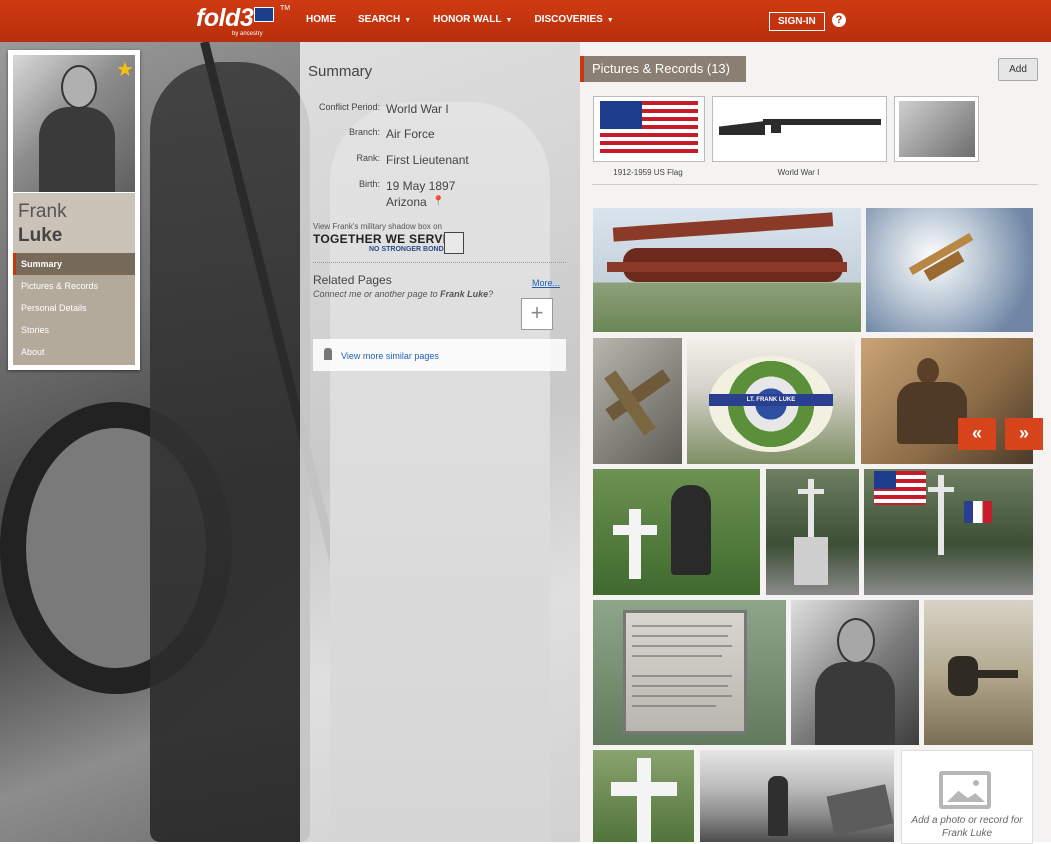 The height and width of the screenshot is (844, 1051). I want to click on add-photo-name: Frank Luke, so click(967, 833).